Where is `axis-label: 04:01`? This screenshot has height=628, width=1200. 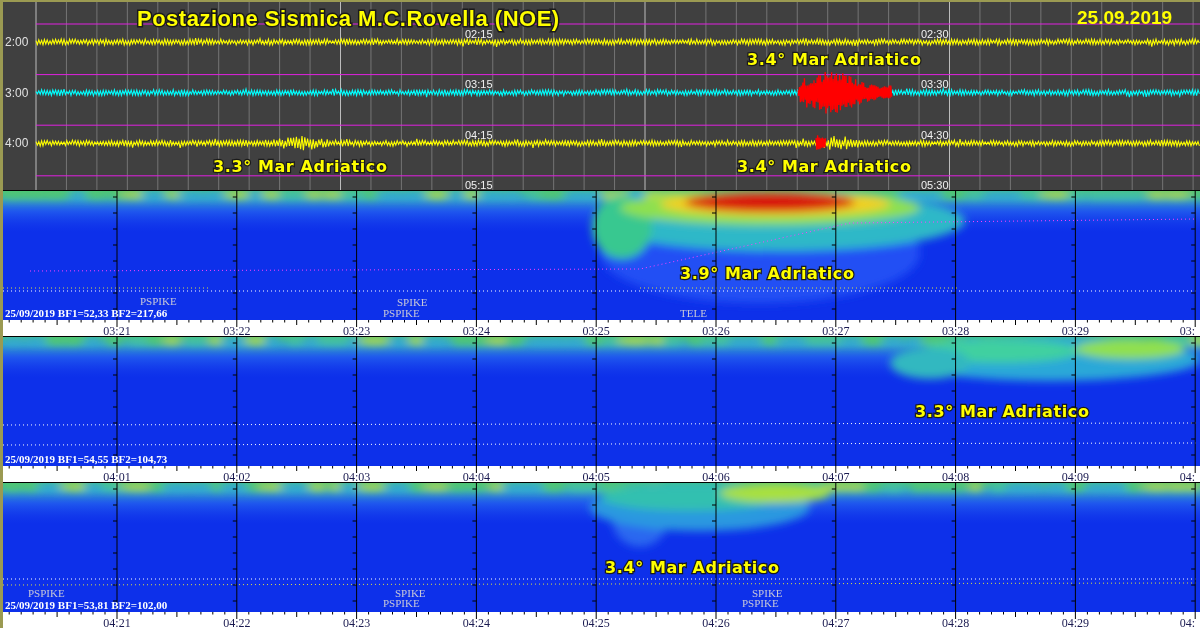
axis-label: 04:01 is located at coordinates (117, 476).